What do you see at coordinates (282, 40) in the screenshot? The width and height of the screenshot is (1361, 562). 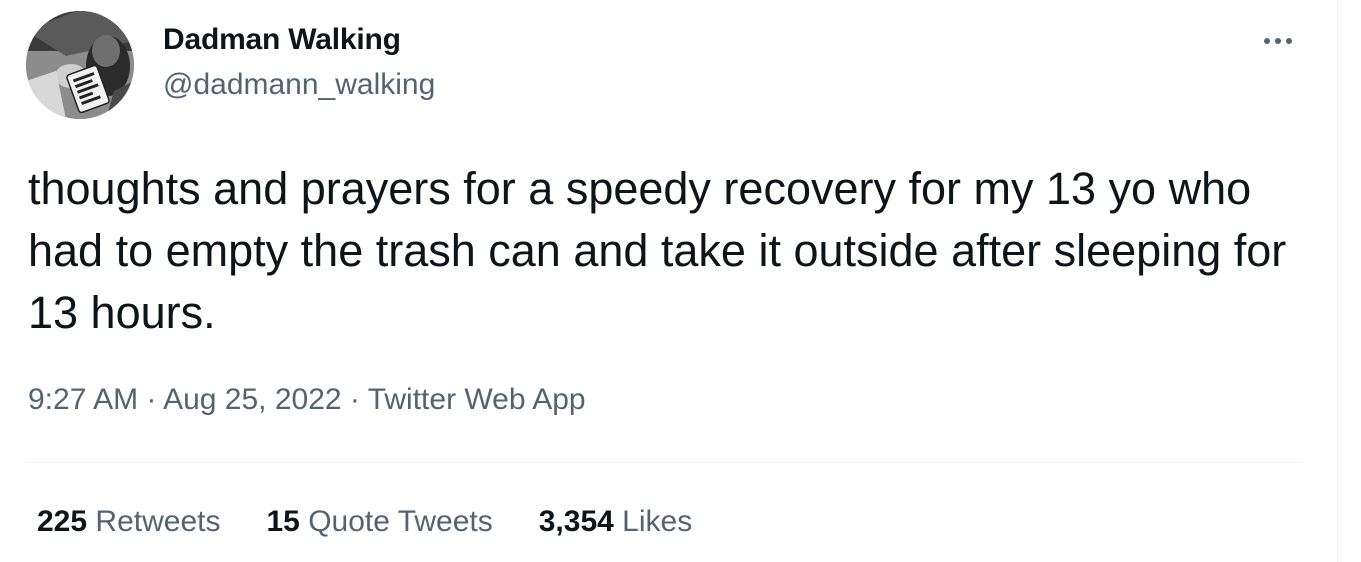 I see `author-name: Dadman Walking` at bounding box center [282, 40].